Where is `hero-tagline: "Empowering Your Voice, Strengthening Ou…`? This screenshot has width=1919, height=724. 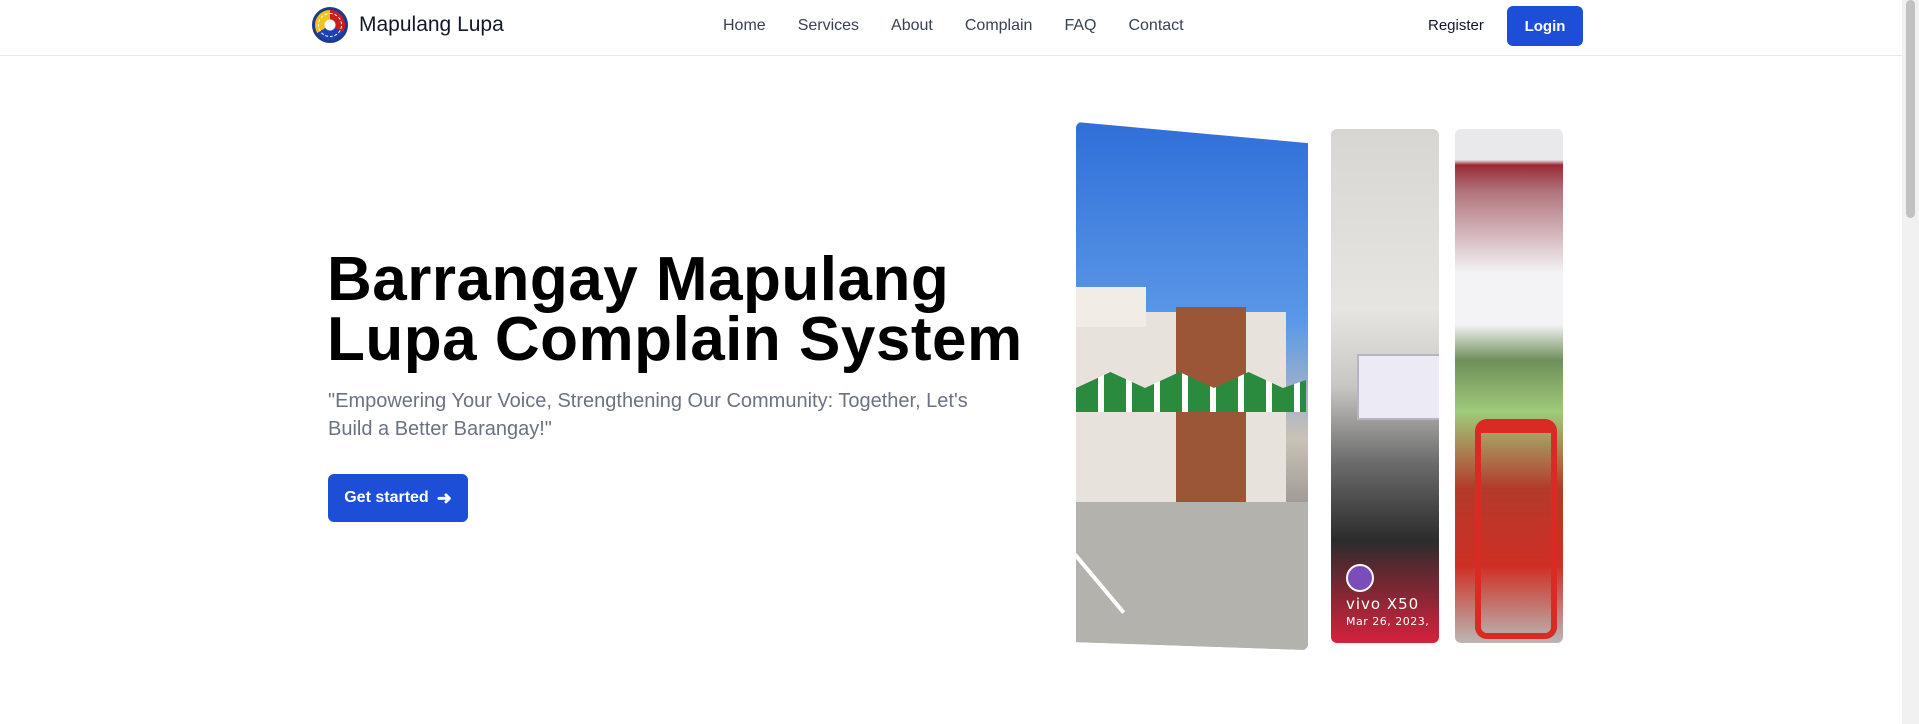 hero-tagline: "Empowering Your Voice, Strengthening Ou… is located at coordinates (648, 415).